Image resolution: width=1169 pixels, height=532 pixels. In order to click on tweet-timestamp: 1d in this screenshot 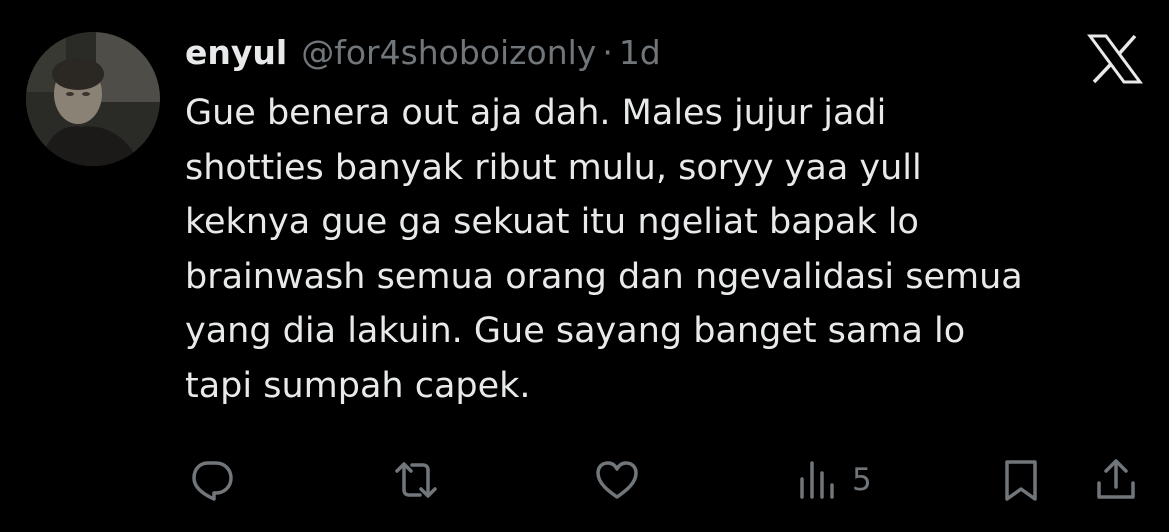, I will do `click(640, 53)`.